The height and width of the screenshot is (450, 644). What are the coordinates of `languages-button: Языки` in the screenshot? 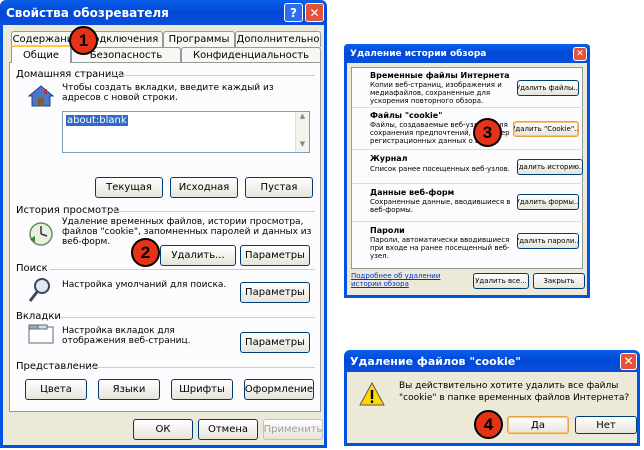 It's located at (129, 389).